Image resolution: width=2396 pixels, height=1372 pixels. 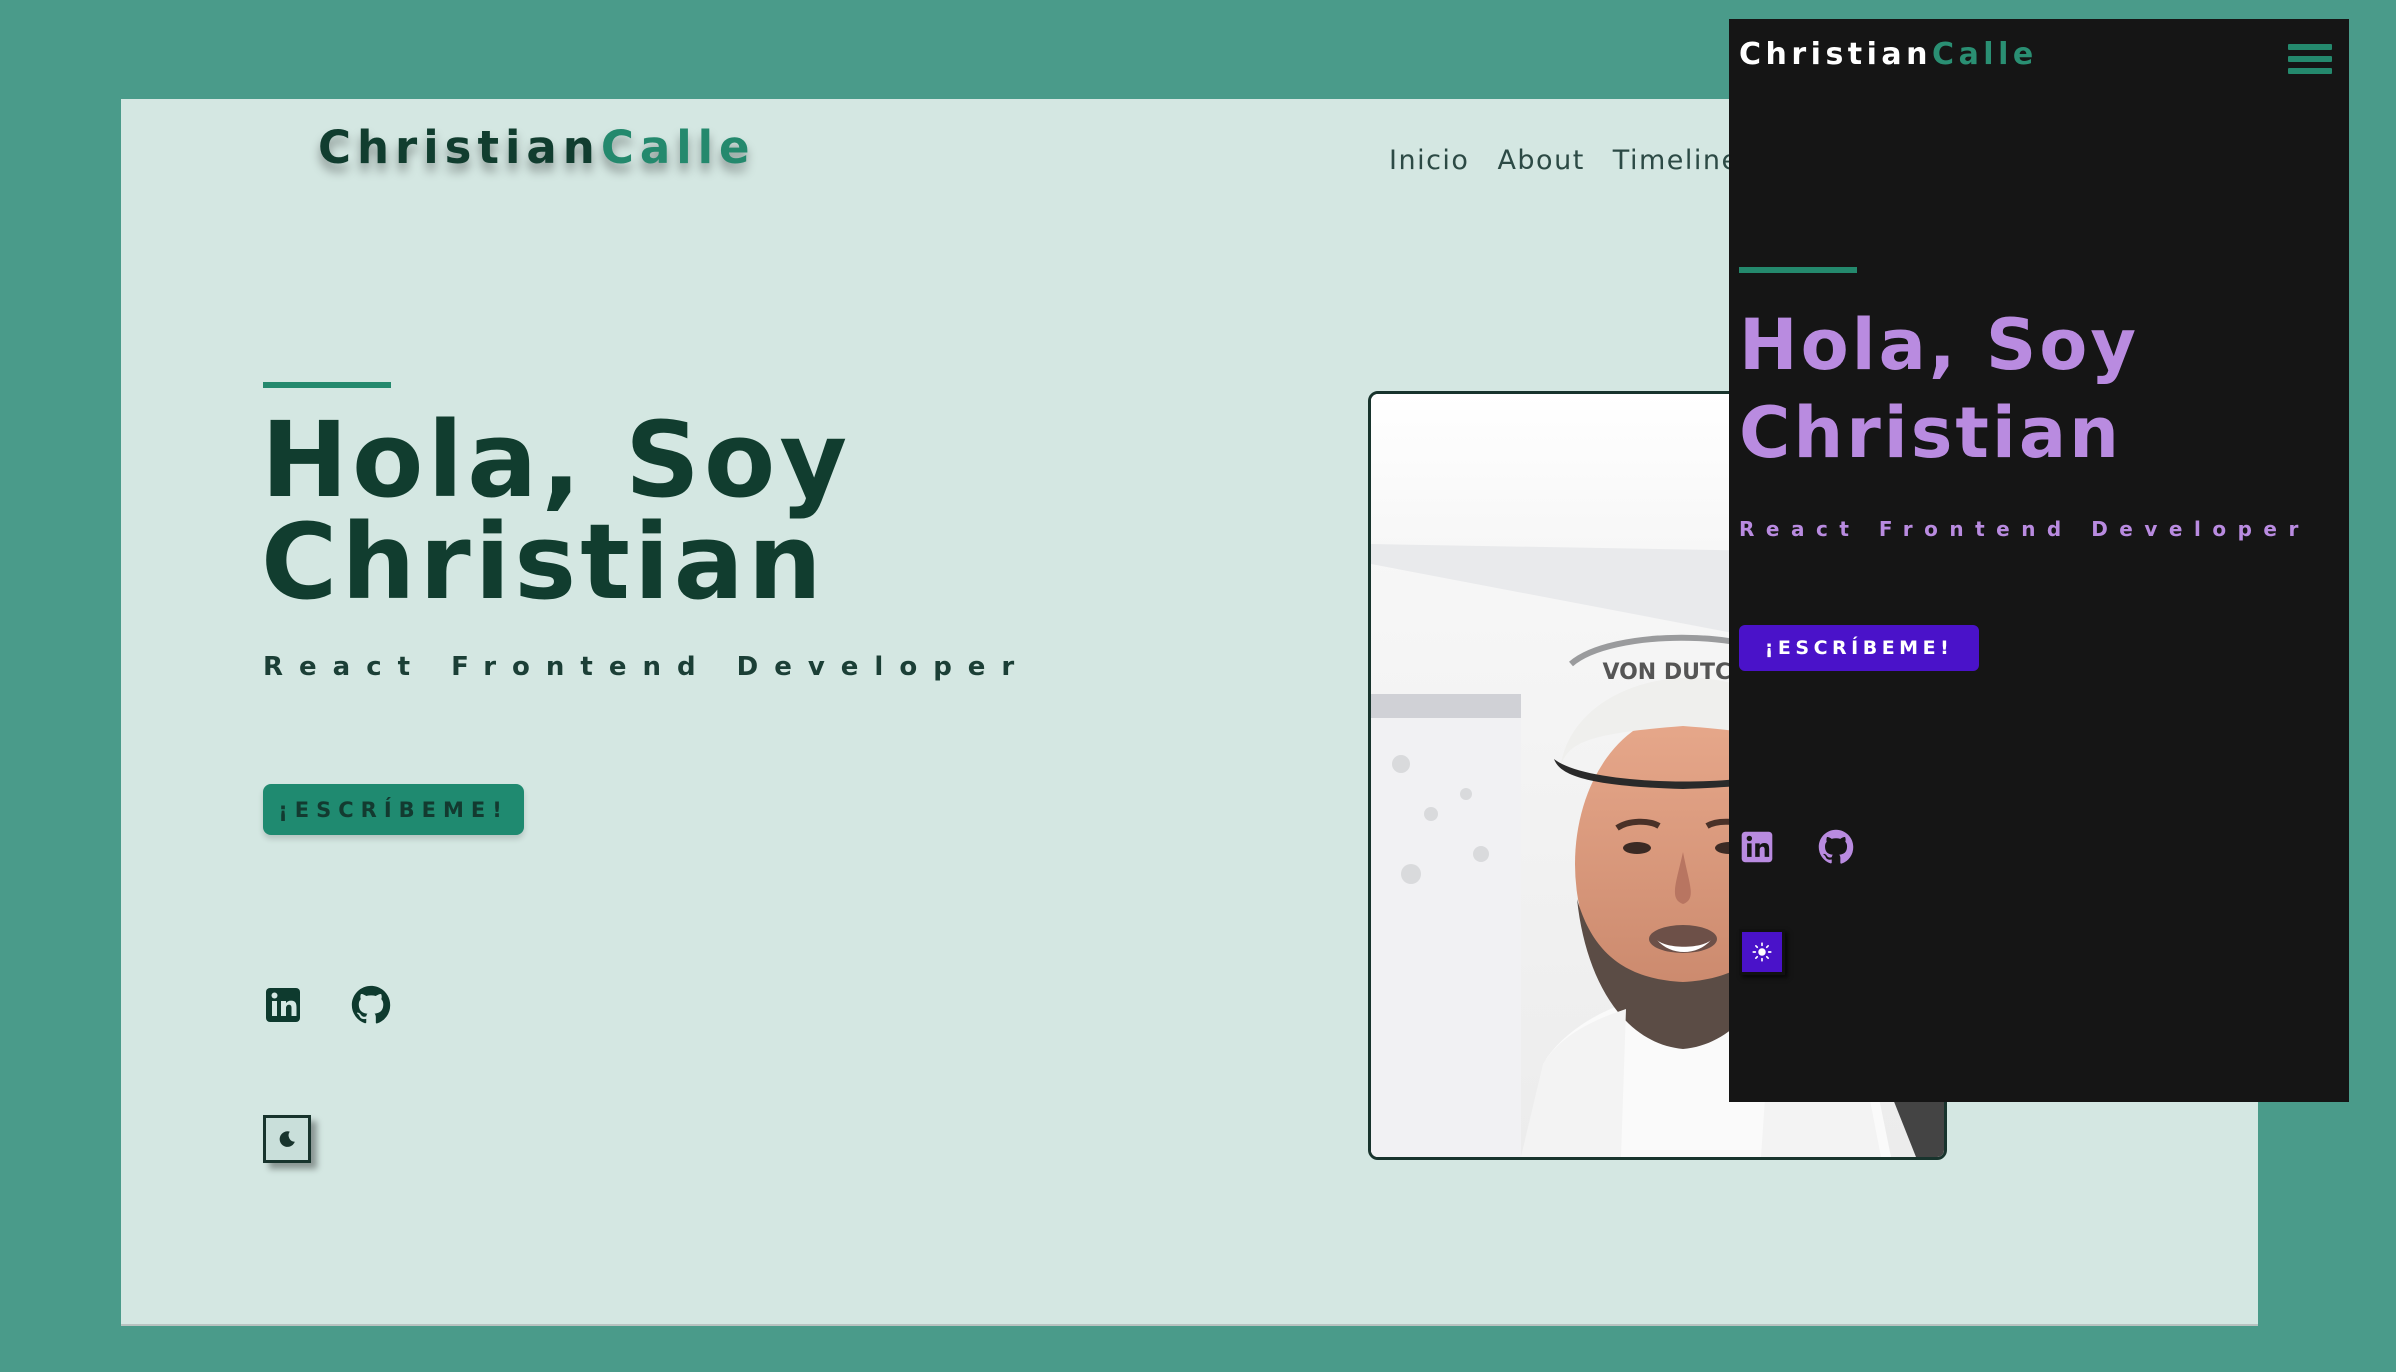 I want to click on main-nav: Inicio About Timeline, so click(x=1564, y=160).